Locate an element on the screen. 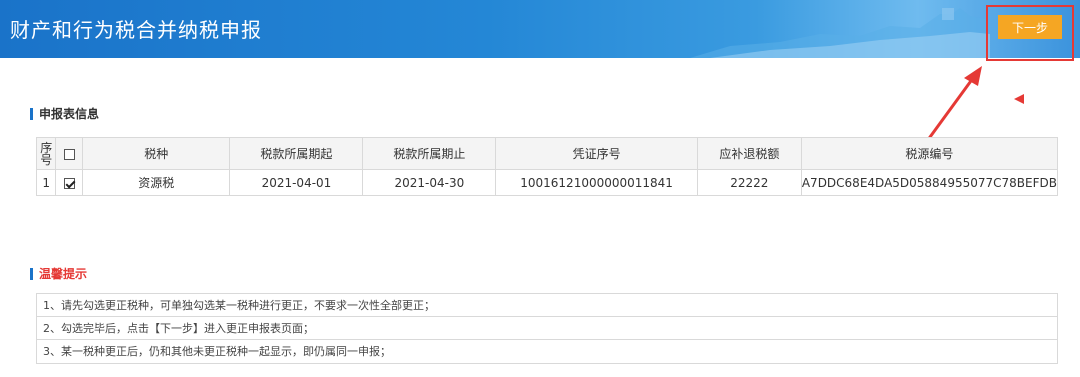  row-amount: 22222 is located at coordinates (749, 182).